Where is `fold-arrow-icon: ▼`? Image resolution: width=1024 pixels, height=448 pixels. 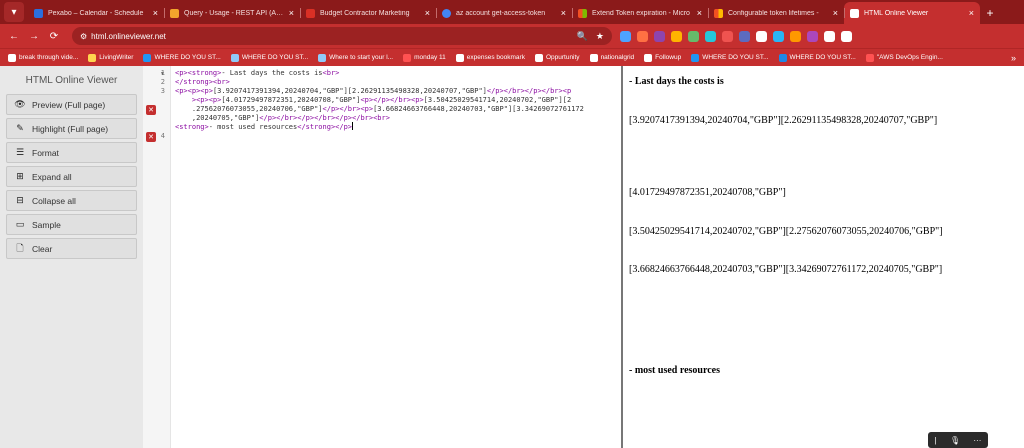
fold-arrow-icon: ▼ is located at coordinates (162, 74).